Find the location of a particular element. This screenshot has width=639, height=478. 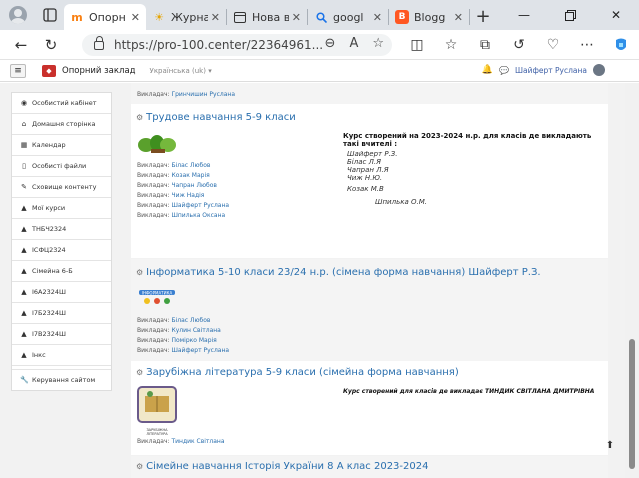

more-button: ⋯ is located at coordinates (587, 45).